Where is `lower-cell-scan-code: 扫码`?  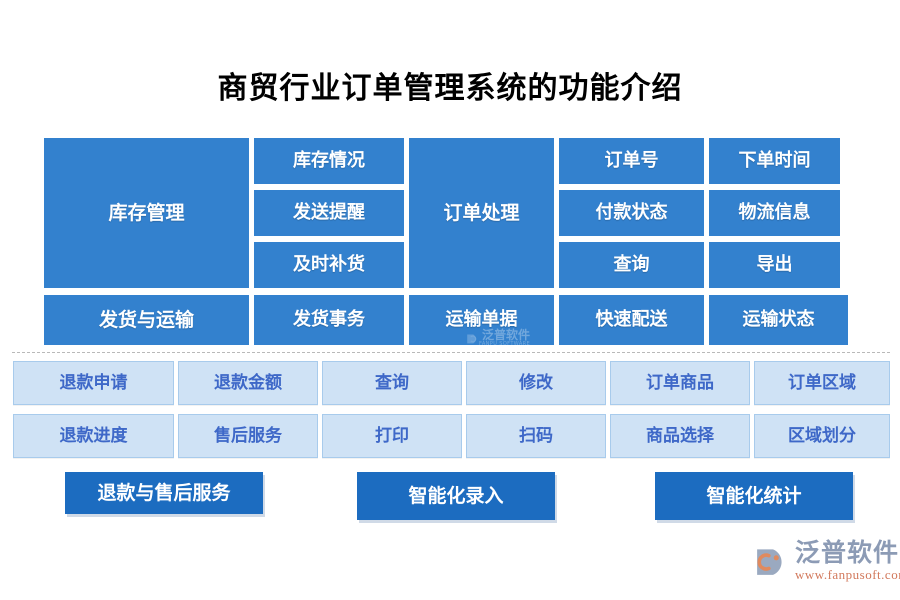 lower-cell-scan-code: 扫码 is located at coordinates (536, 436).